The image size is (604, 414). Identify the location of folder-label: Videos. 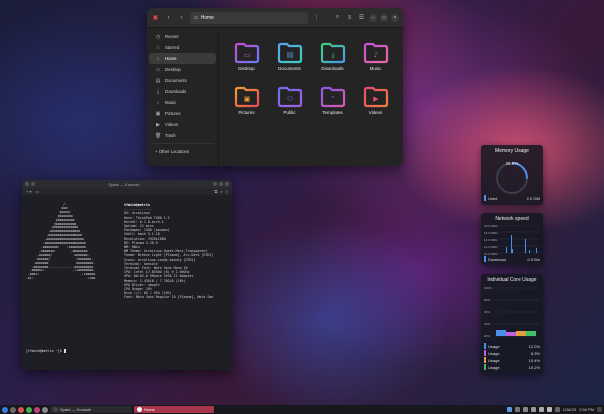
(375, 112).